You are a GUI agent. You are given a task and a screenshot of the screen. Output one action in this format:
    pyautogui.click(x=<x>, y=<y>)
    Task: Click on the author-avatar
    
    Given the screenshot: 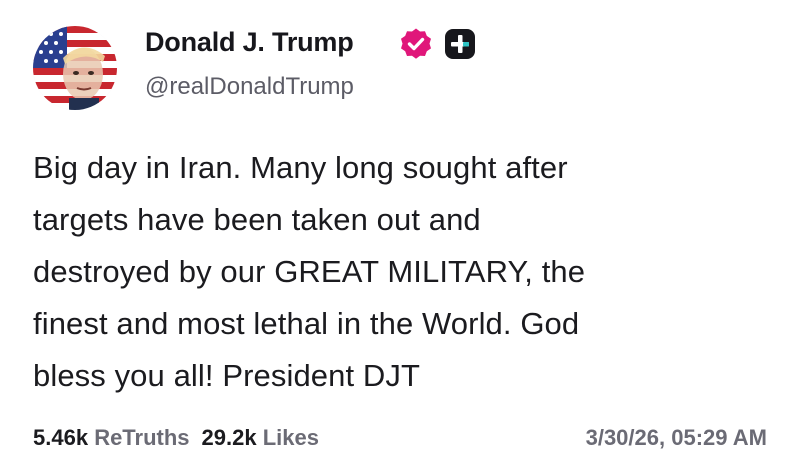 What is the action you would take?
    pyautogui.click(x=75, y=68)
    